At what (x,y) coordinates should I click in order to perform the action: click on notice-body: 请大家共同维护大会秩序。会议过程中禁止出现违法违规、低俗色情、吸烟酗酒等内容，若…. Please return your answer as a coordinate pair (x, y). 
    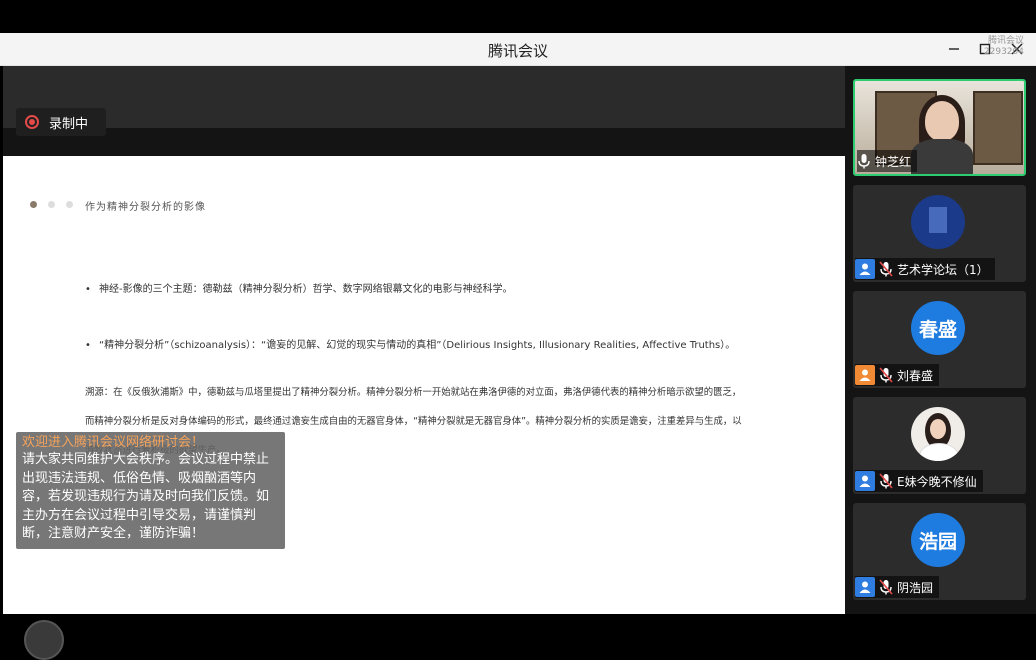
    Looking at the image, I should click on (146, 496).